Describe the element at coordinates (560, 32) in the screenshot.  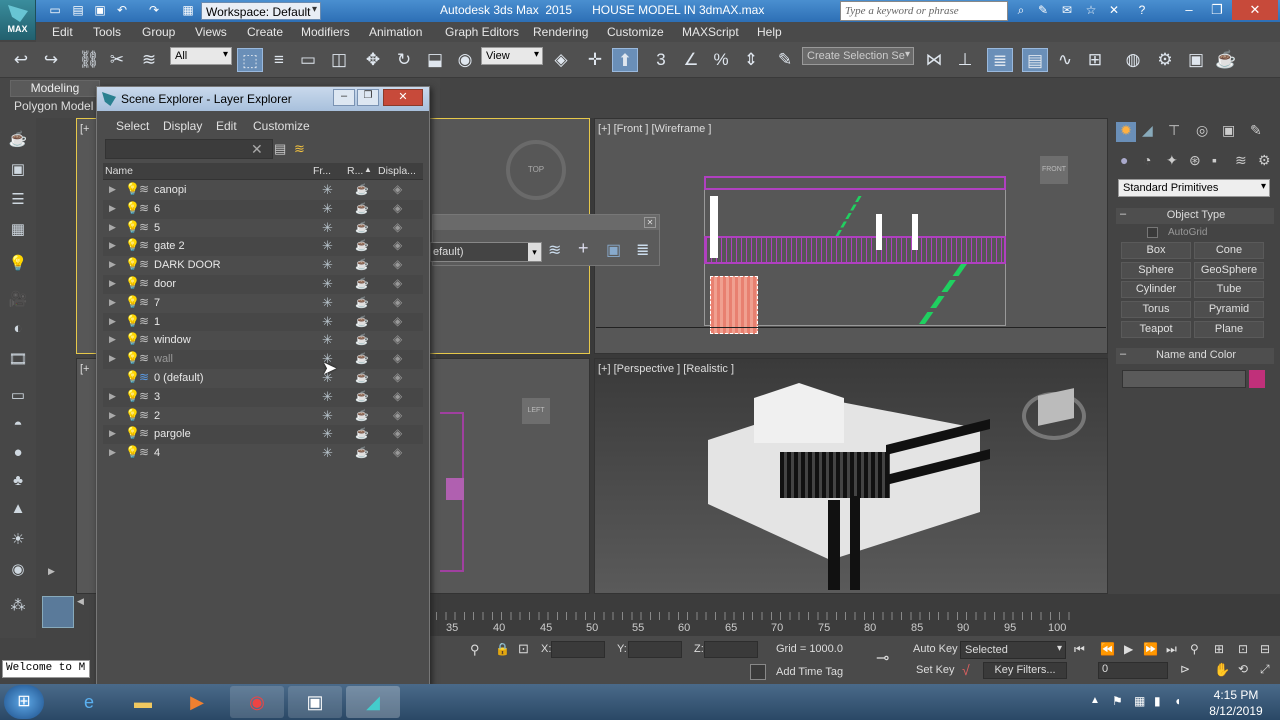
I see `menu-rendering: Rendering` at that location.